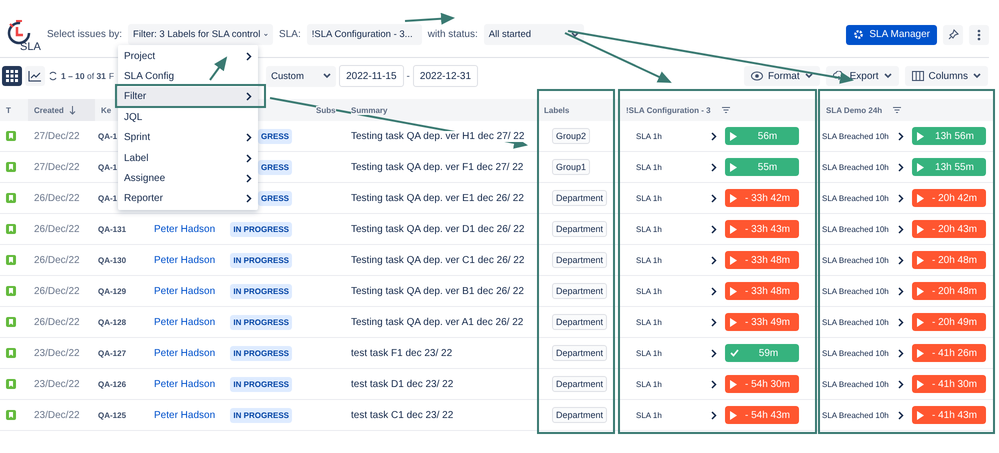  I want to click on summary-text: Testing task QA dep. ver E1 dec 26/ 22, so click(437, 198).